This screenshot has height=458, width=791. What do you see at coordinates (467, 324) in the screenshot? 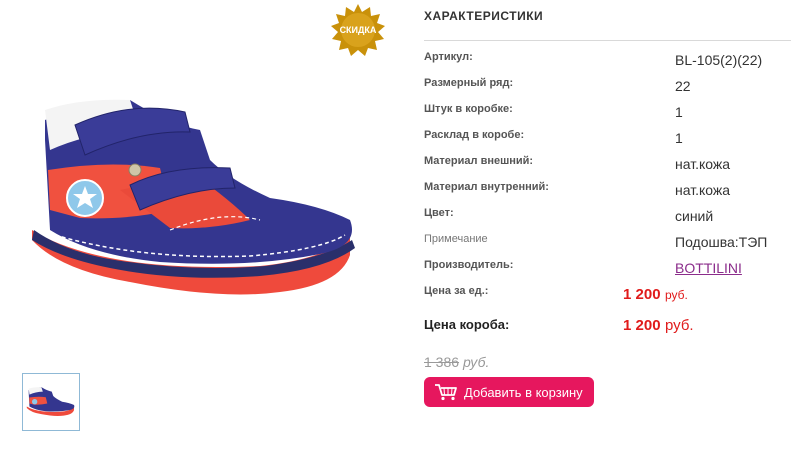
I see `box-price-label: Цена короба:` at bounding box center [467, 324].